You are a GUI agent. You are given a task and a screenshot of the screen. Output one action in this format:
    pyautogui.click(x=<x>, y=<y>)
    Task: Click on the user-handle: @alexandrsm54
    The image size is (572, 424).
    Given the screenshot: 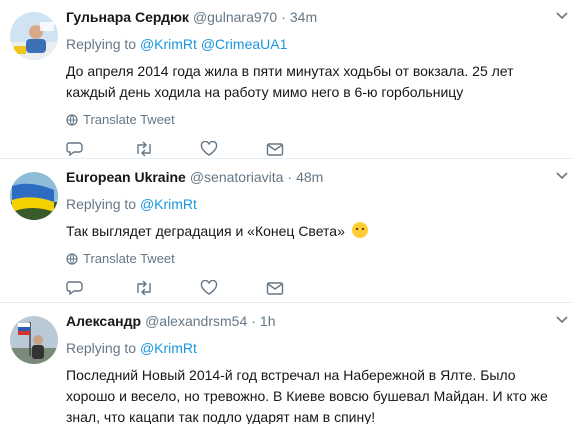 What is the action you would take?
    pyautogui.click(x=196, y=321)
    